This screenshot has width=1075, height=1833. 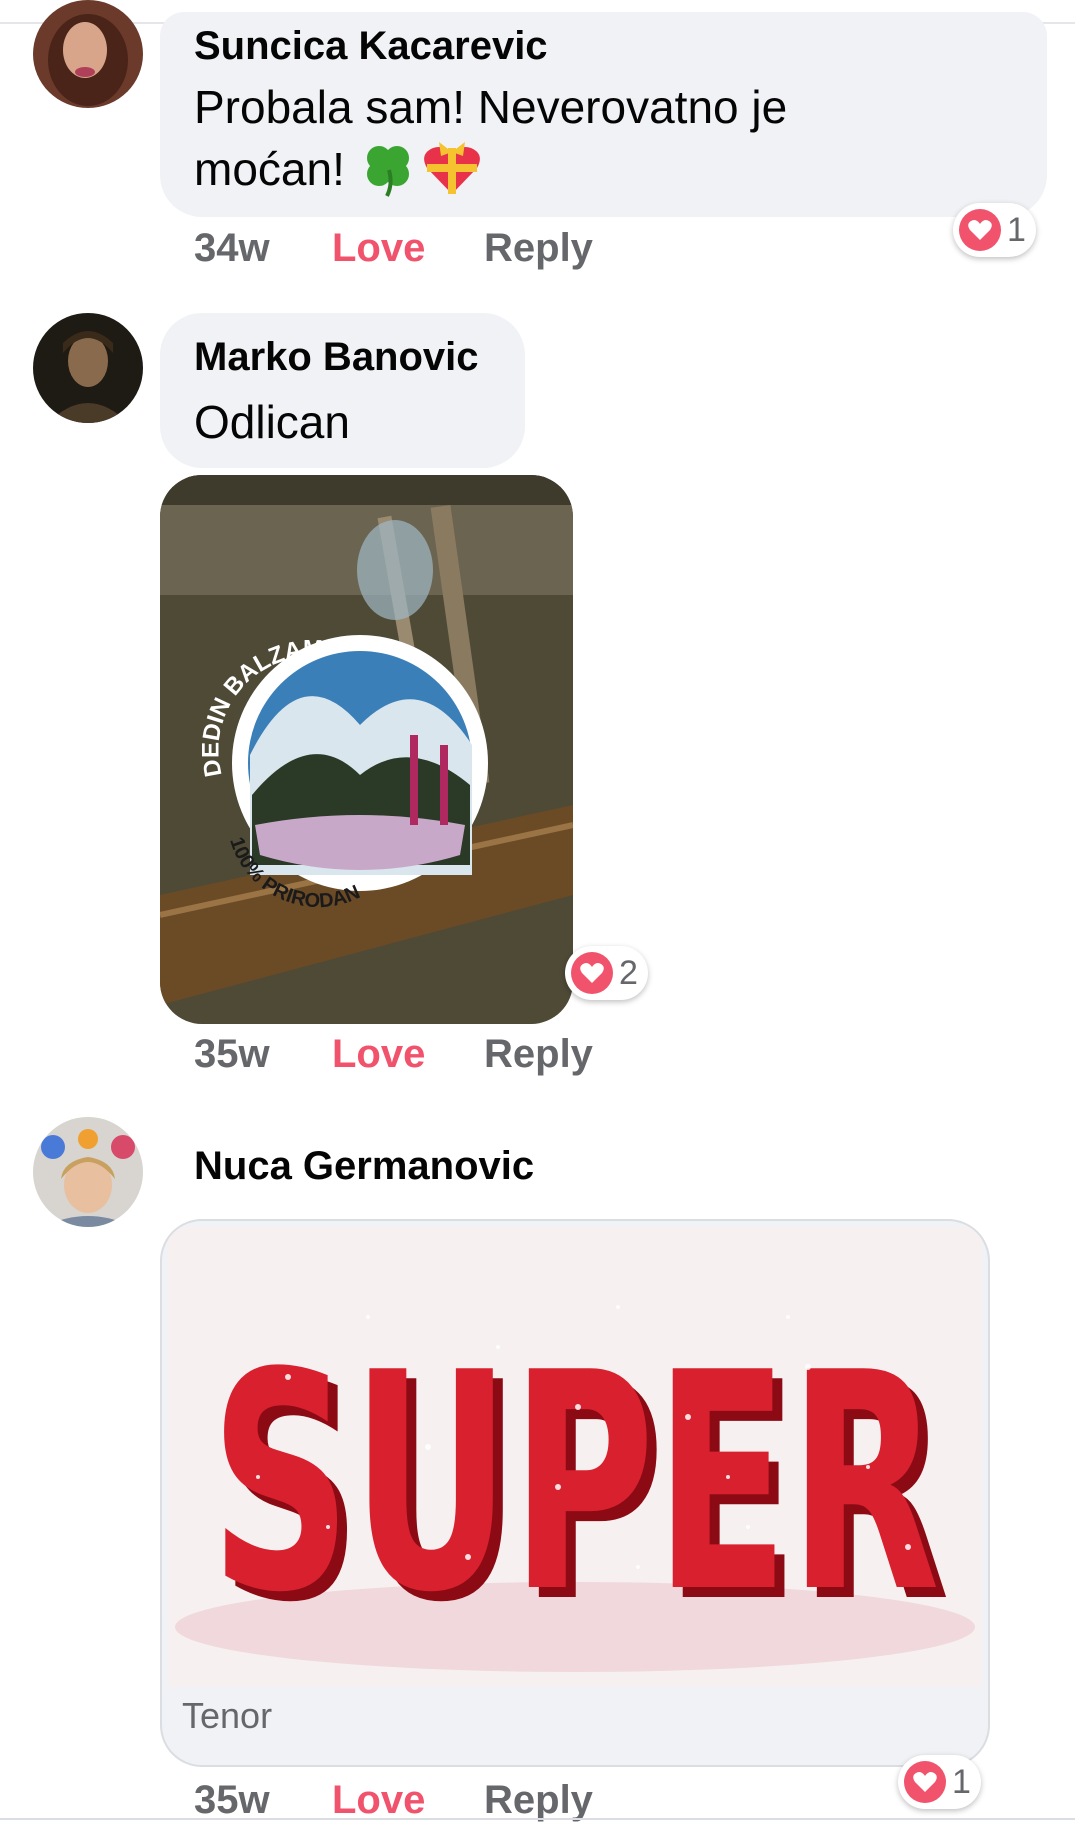 I want to click on comment-text-line-1: Probala sam! Neverovatno je, so click(x=491, y=107).